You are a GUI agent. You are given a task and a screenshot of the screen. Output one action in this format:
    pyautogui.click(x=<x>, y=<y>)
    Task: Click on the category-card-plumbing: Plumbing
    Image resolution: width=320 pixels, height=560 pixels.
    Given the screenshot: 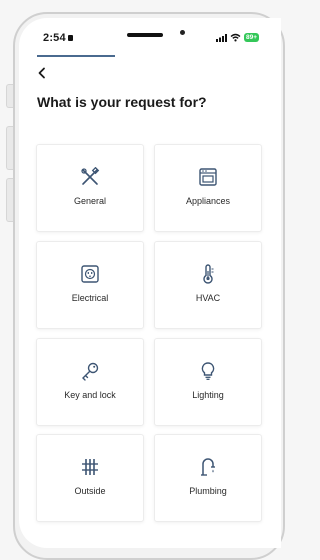 What is the action you would take?
    pyautogui.click(x=208, y=478)
    